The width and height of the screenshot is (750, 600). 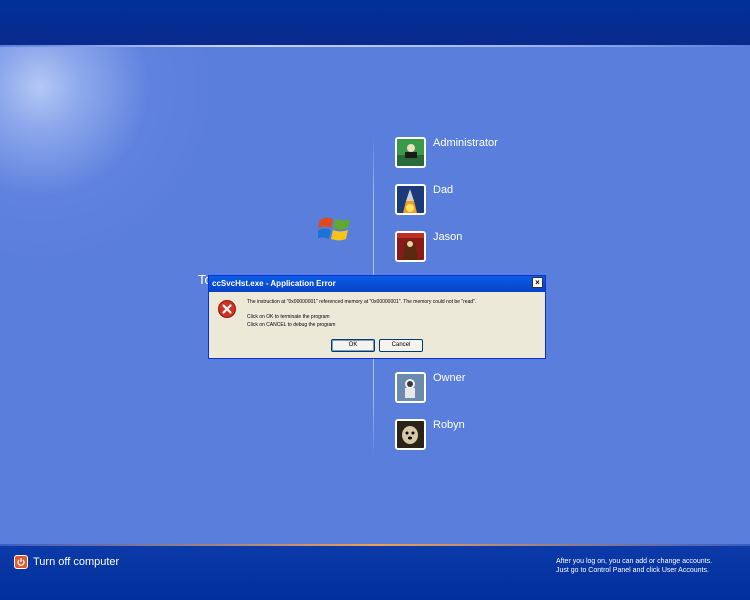 What do you see at coordinates (449, 378) in the screenshot?
I see `user-name: Owner` at bounding box center [449, 378].